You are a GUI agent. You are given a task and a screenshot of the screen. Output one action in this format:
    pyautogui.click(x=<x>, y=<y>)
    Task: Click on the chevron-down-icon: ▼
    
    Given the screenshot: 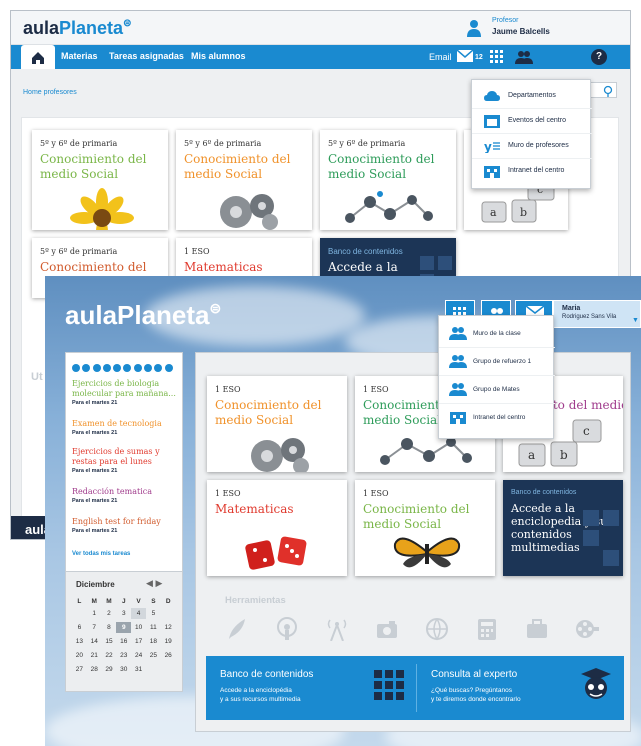 What is the action you would take?
    pyautogui.click(x=635, y=320)
    